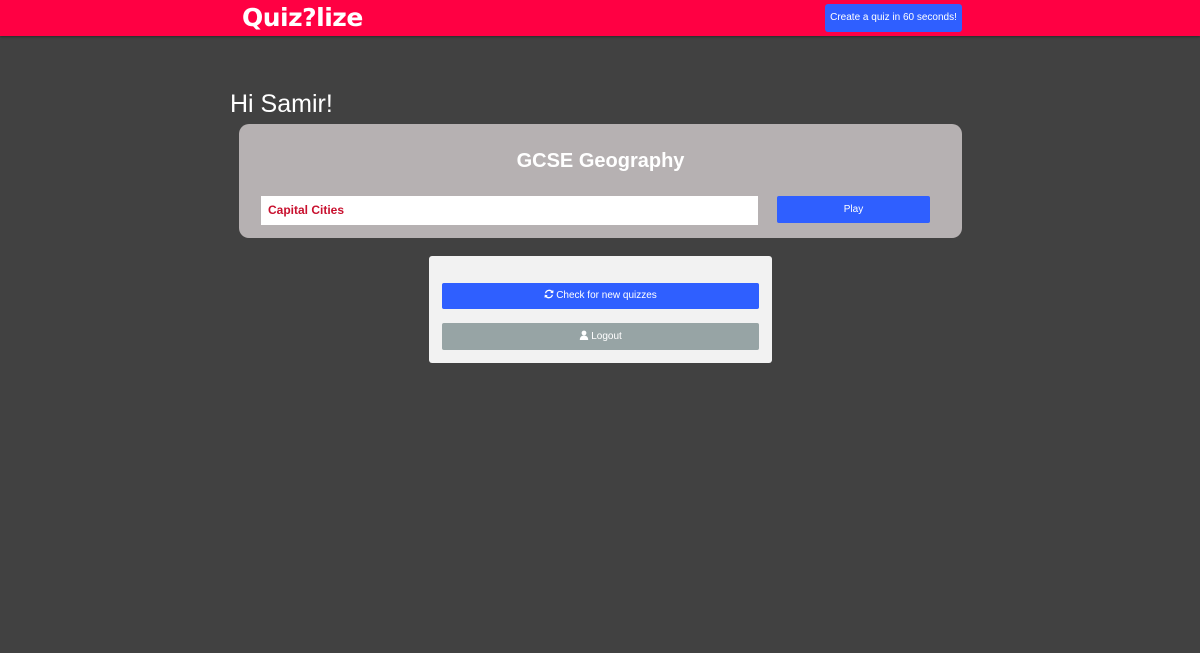 The width and height of the screenshot is (1200, 653). Describe the element at coordinates (281, 104) in the screenshot. I see `greeting-heading: Hi Samir!` at that location.